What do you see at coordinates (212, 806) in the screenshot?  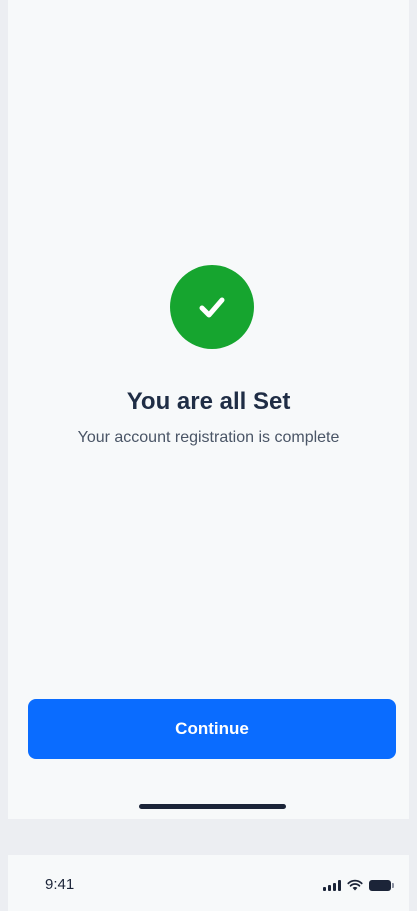 I see `home-indicator` at bounding box center [212, 806].